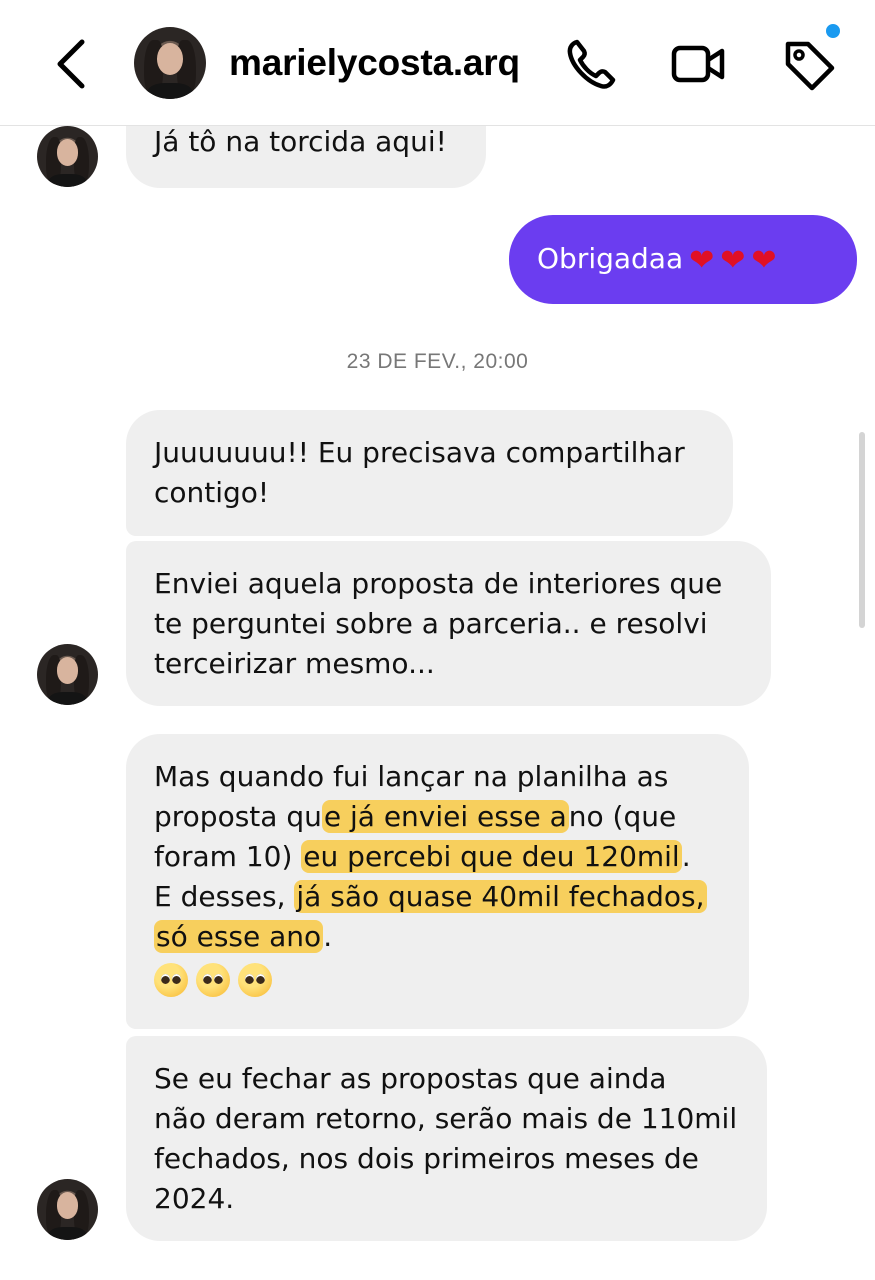  Describe the element at coordinates (491, 856) in the screenshot. I see `highlight: eu percebi que deu 120mil` at that location.